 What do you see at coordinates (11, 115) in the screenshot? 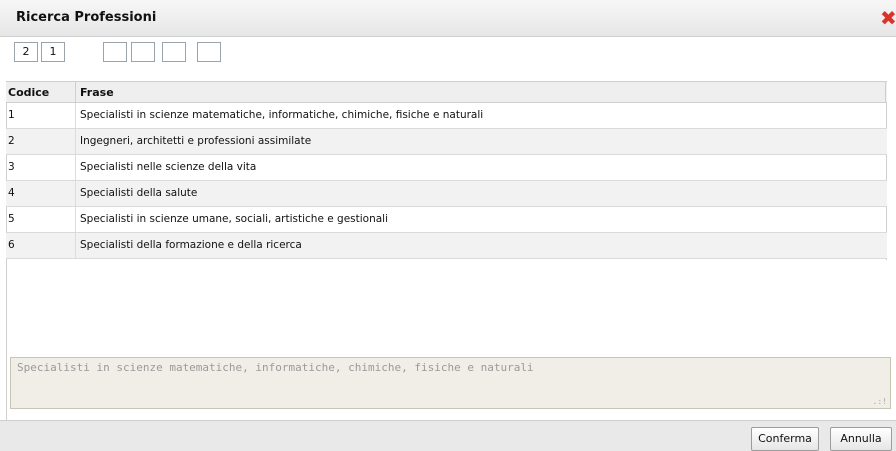
I see `row-code: 1` at bounding box center [11, 115].